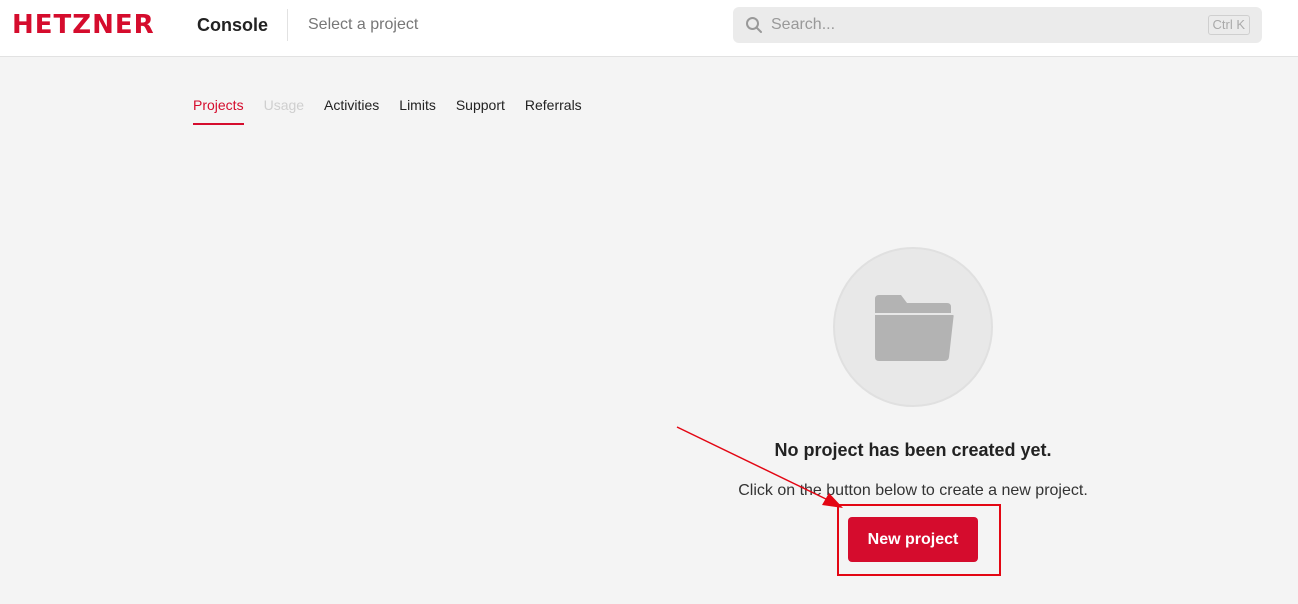 Image resolution: width=1298 pixels, height=604 pixels. What do you see at coordinates (997, 25) in the screenshot?
I see `search-input: Search... Ctrl K` at bounding box center [997, 25].